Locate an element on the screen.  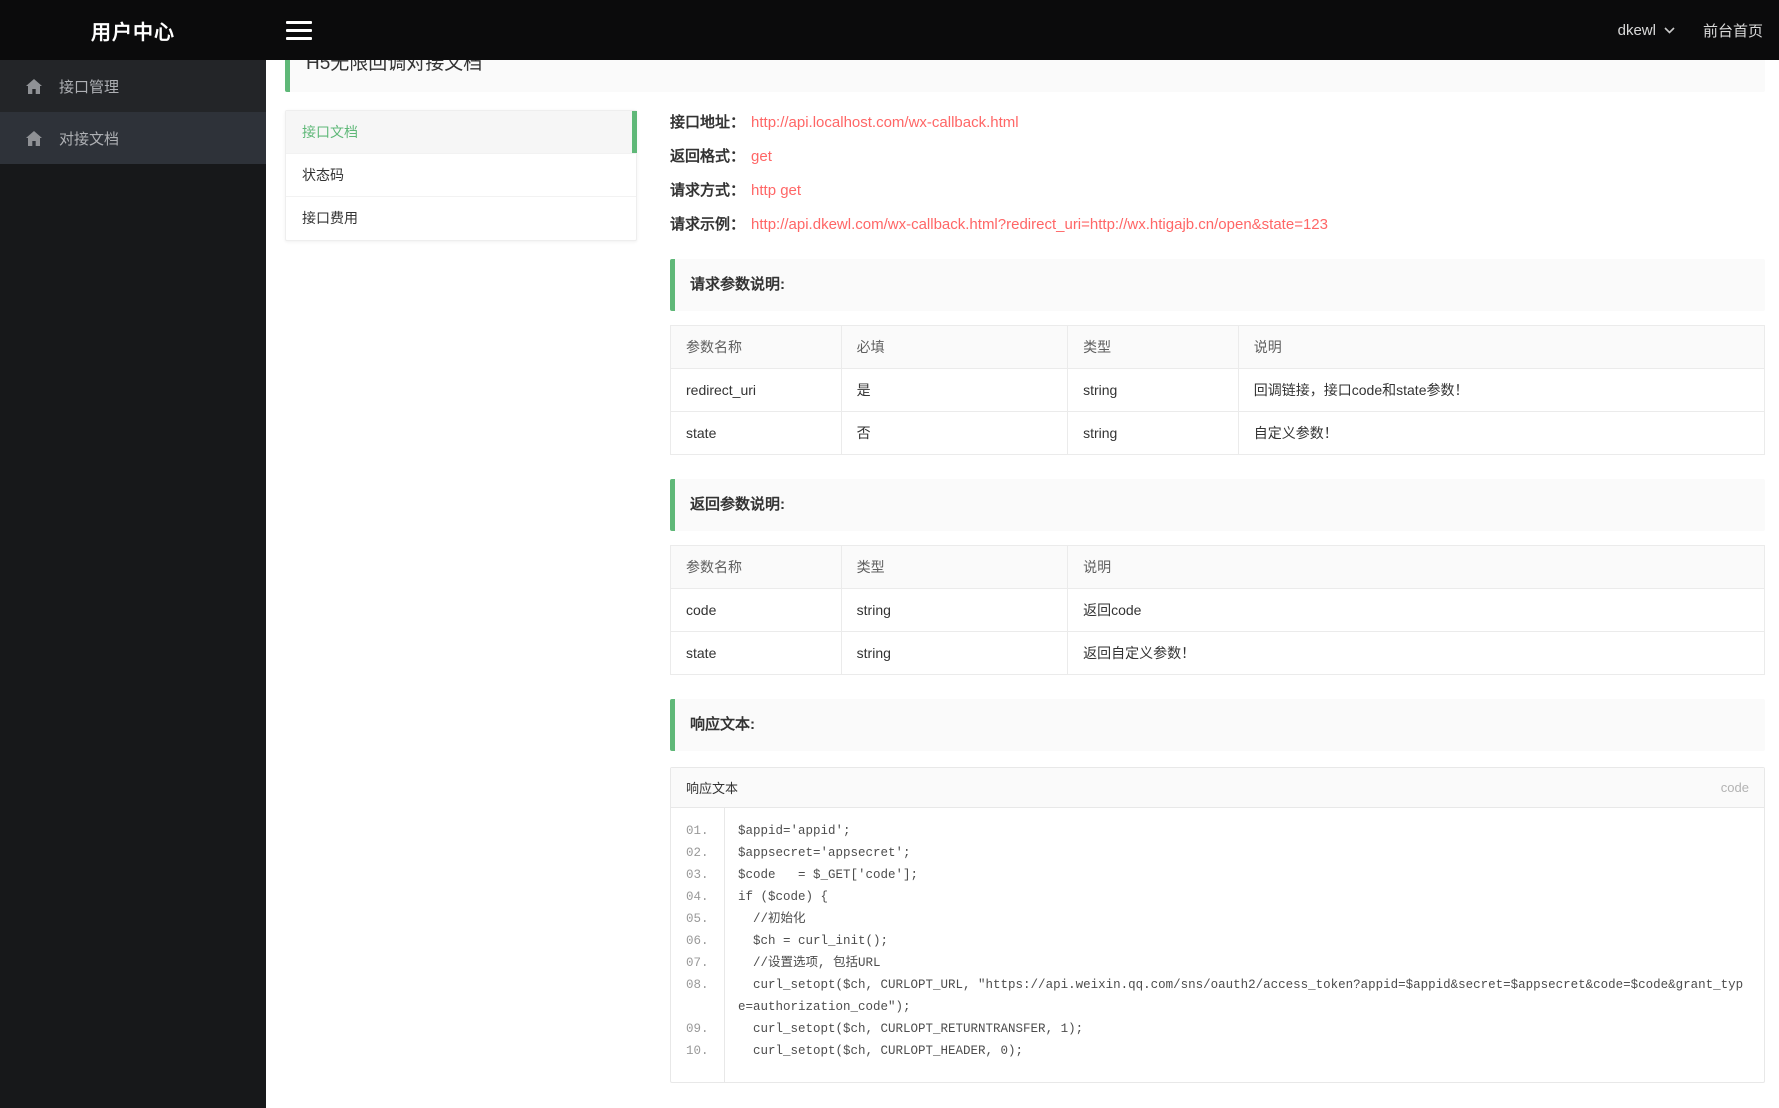
tab-api-fees: 接口费用 is located at coordinates (461, 218).